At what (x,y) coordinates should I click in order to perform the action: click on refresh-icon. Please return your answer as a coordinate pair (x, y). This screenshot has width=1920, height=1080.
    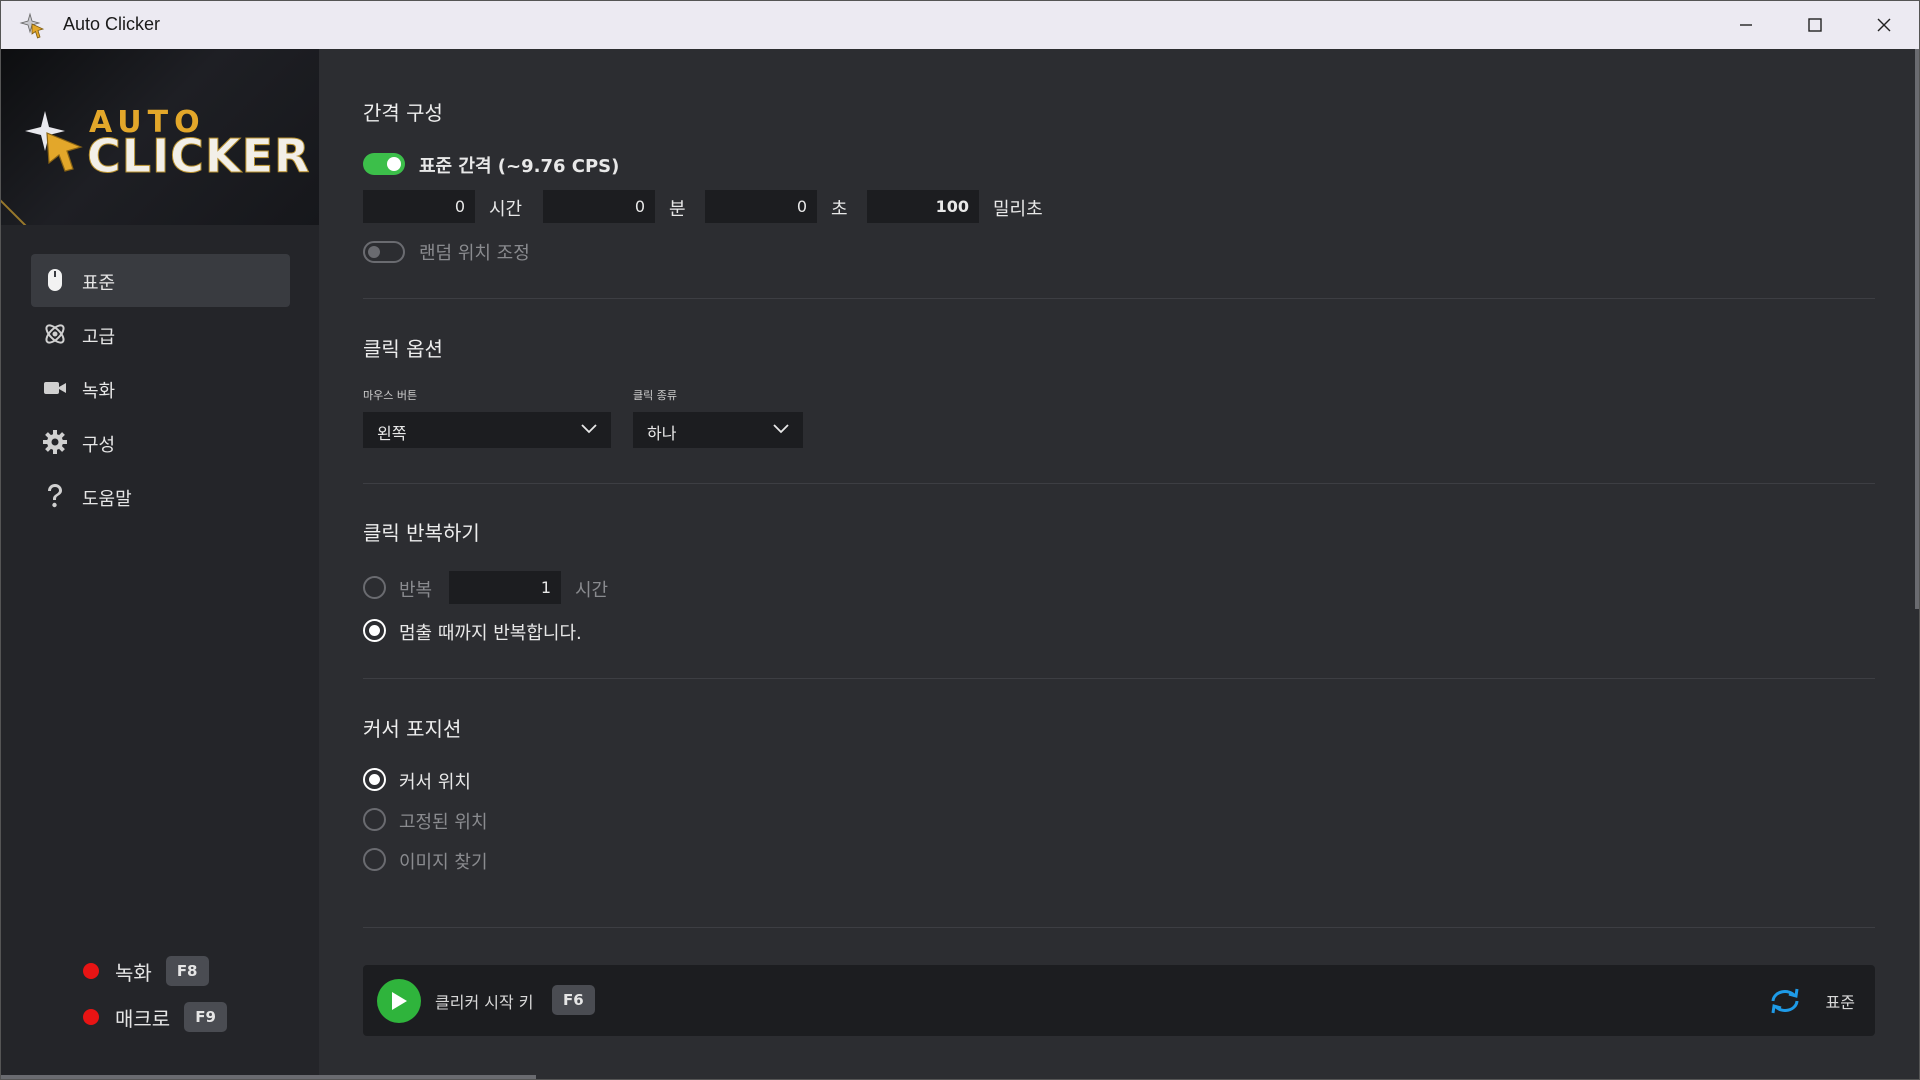
    Looking at the image, I should click on (1785, 1001).